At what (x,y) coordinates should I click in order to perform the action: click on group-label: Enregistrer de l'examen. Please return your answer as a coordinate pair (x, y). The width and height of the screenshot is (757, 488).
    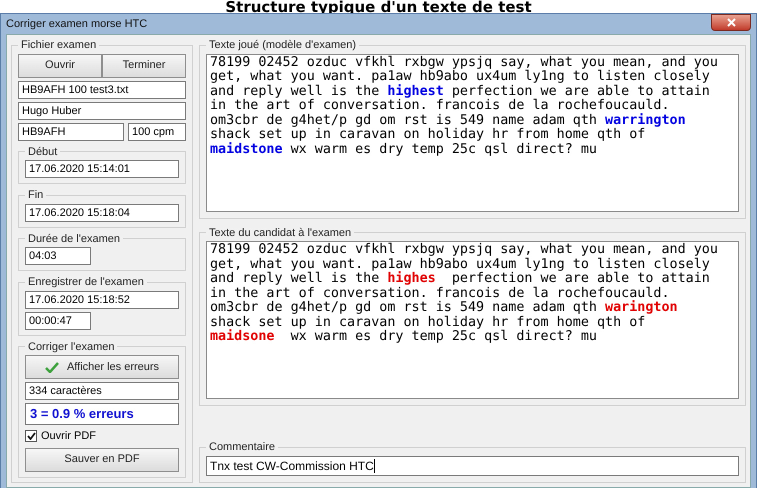
    Looking at the image, I should click on (86, 282).